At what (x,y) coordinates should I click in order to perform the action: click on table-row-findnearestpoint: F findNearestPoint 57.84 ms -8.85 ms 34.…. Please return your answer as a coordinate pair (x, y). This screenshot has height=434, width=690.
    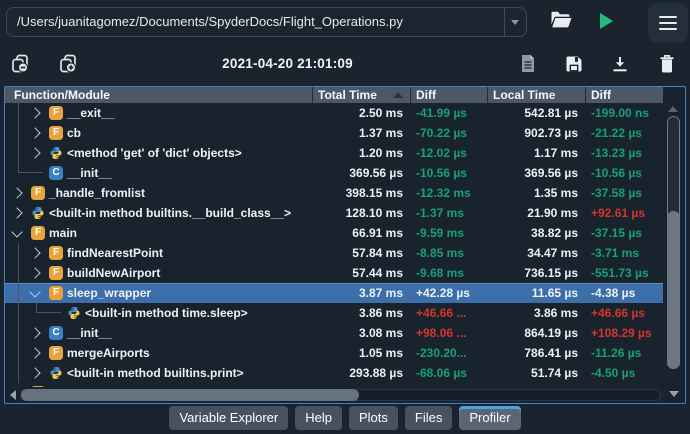
    Looking at the image, I should click on (334, 253).